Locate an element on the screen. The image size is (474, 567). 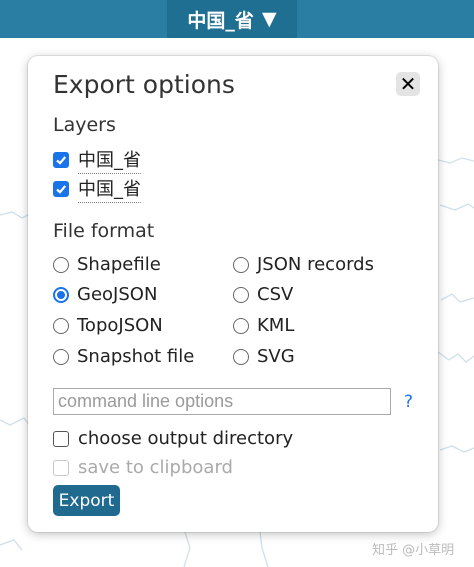
format-label: KML is located at coordinates (276, 325).